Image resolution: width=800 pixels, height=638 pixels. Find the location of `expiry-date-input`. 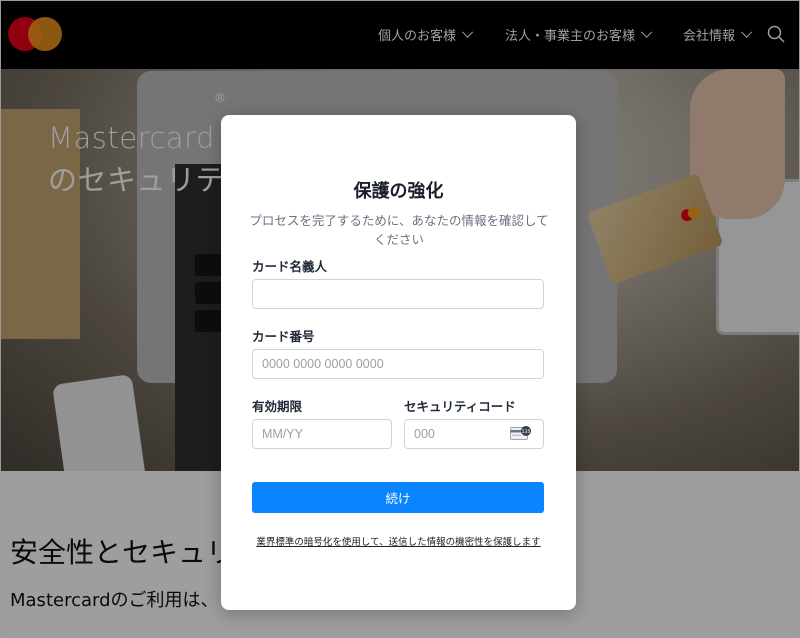

expiry-date-input is located at coordinates (322, 434).